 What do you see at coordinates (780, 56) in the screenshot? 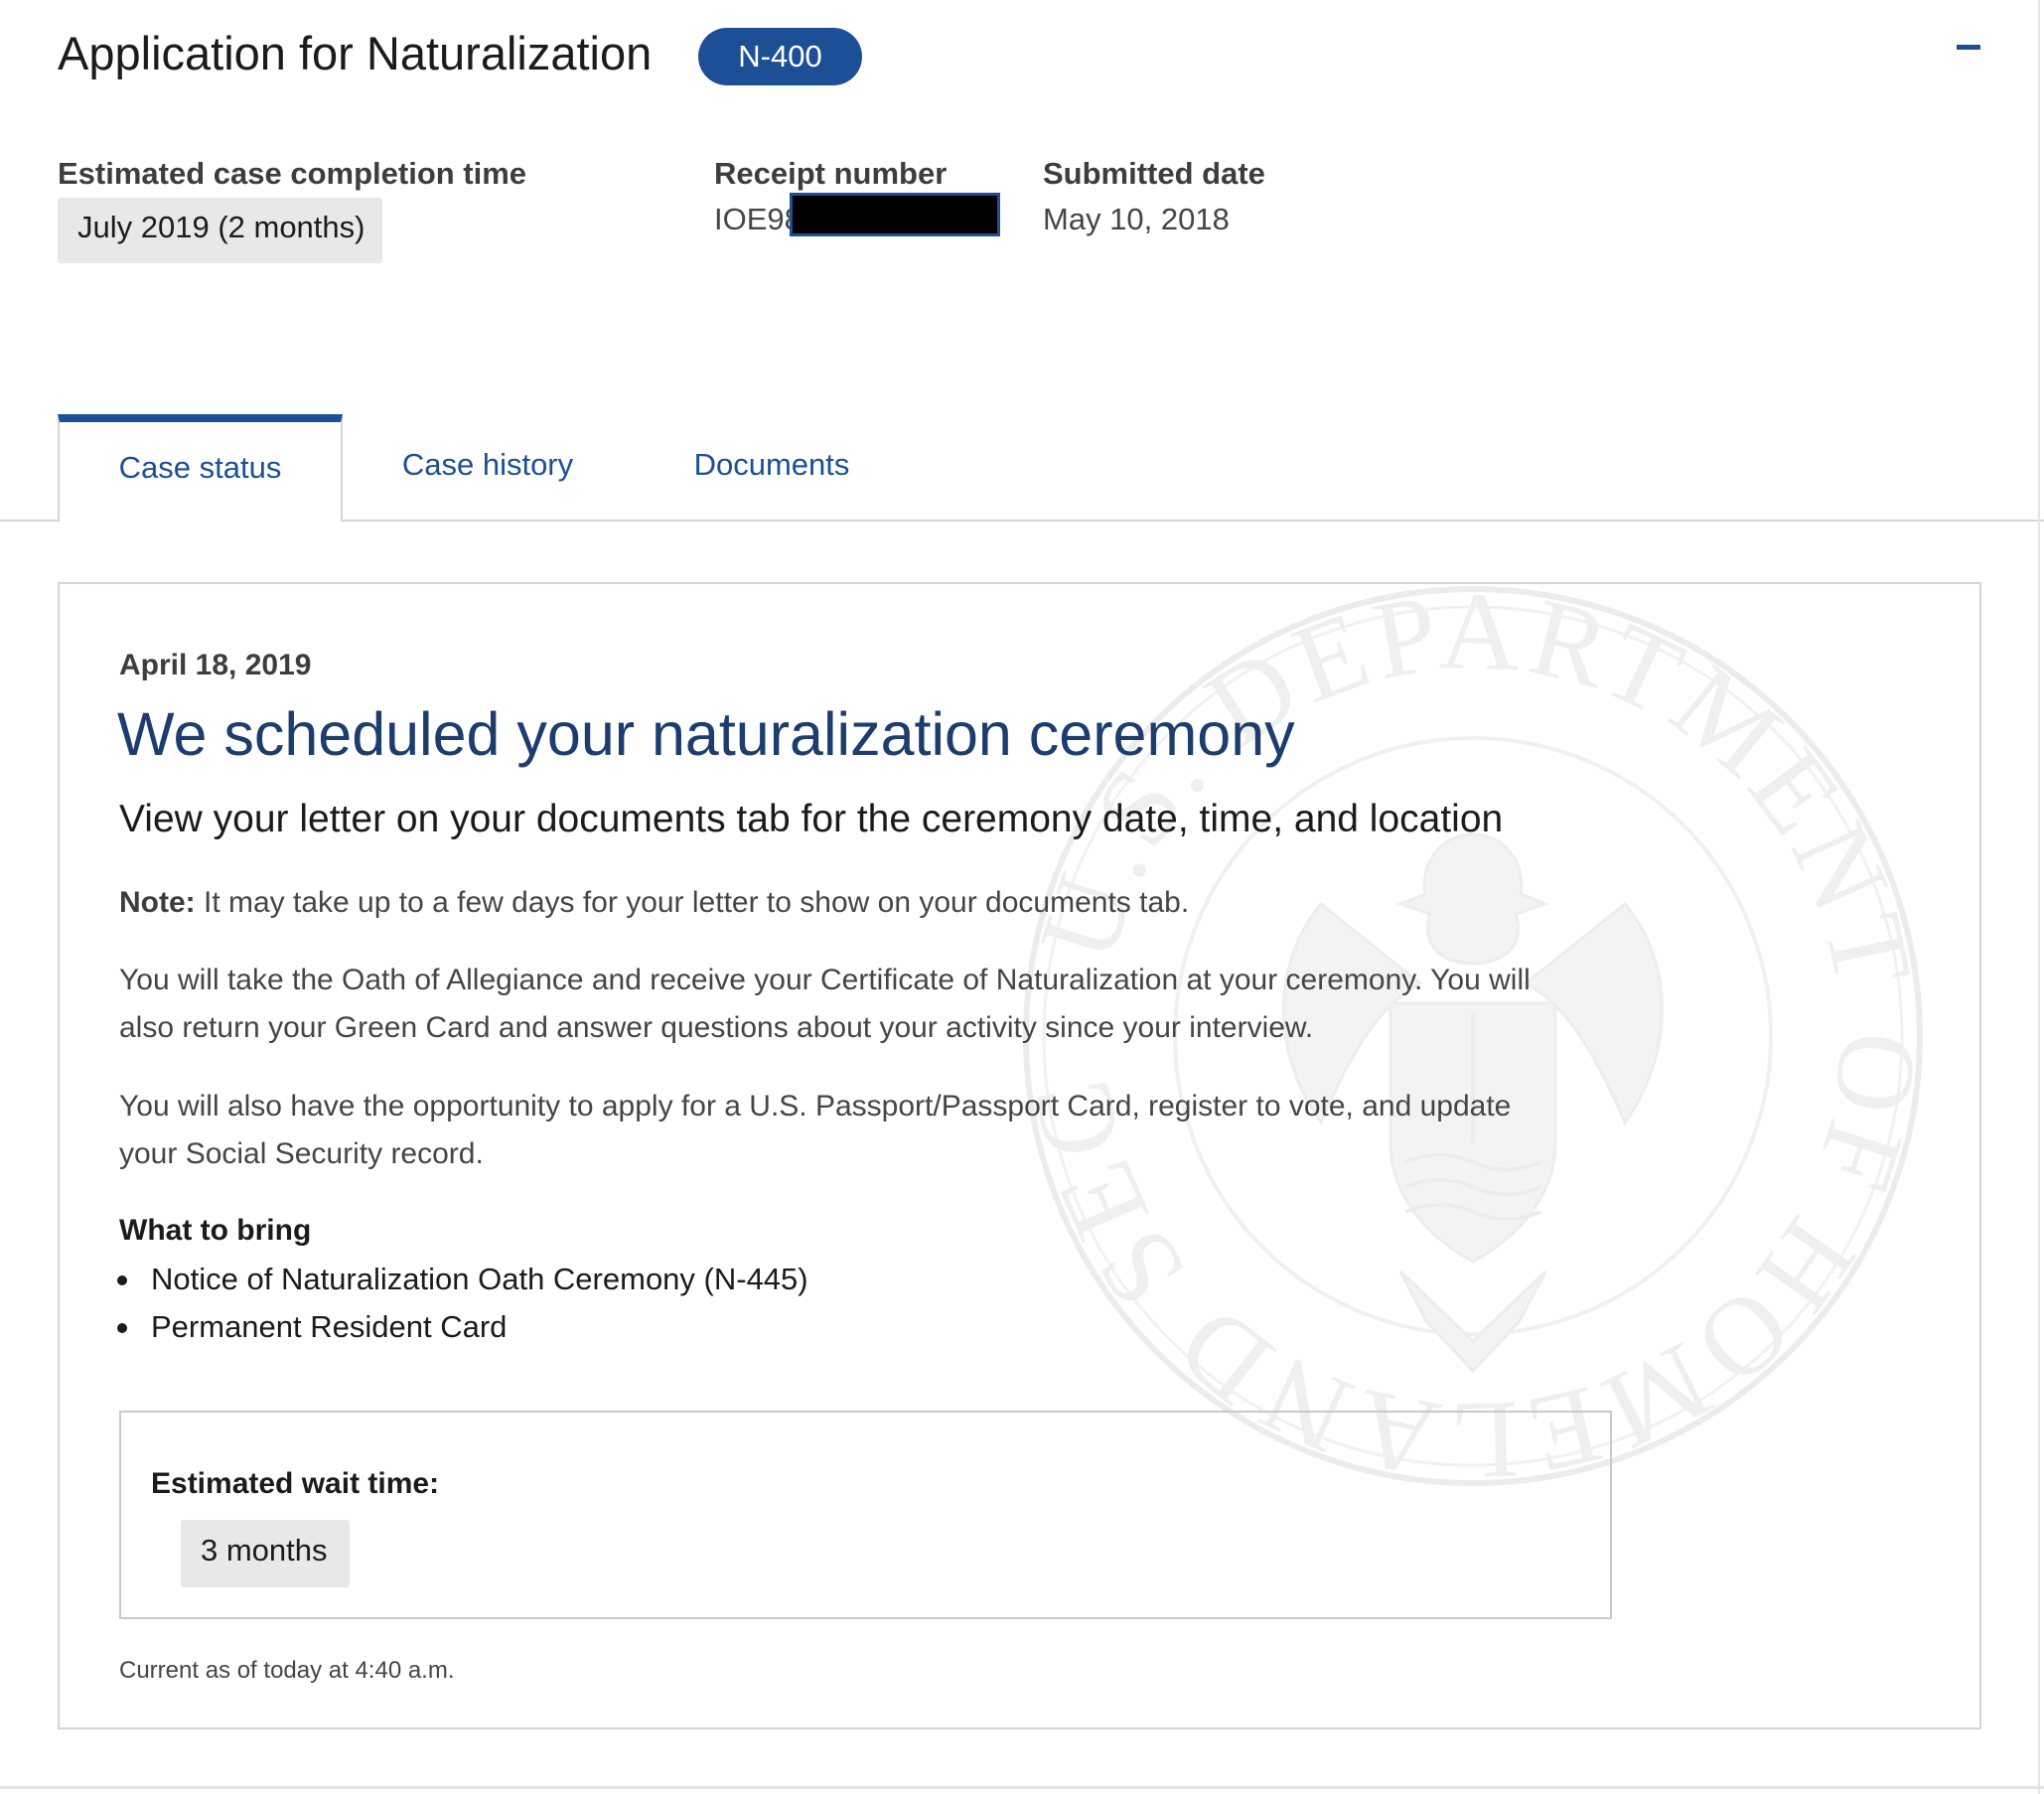
I see `form-number-badge: N-400` at bounding box center [780, 56].